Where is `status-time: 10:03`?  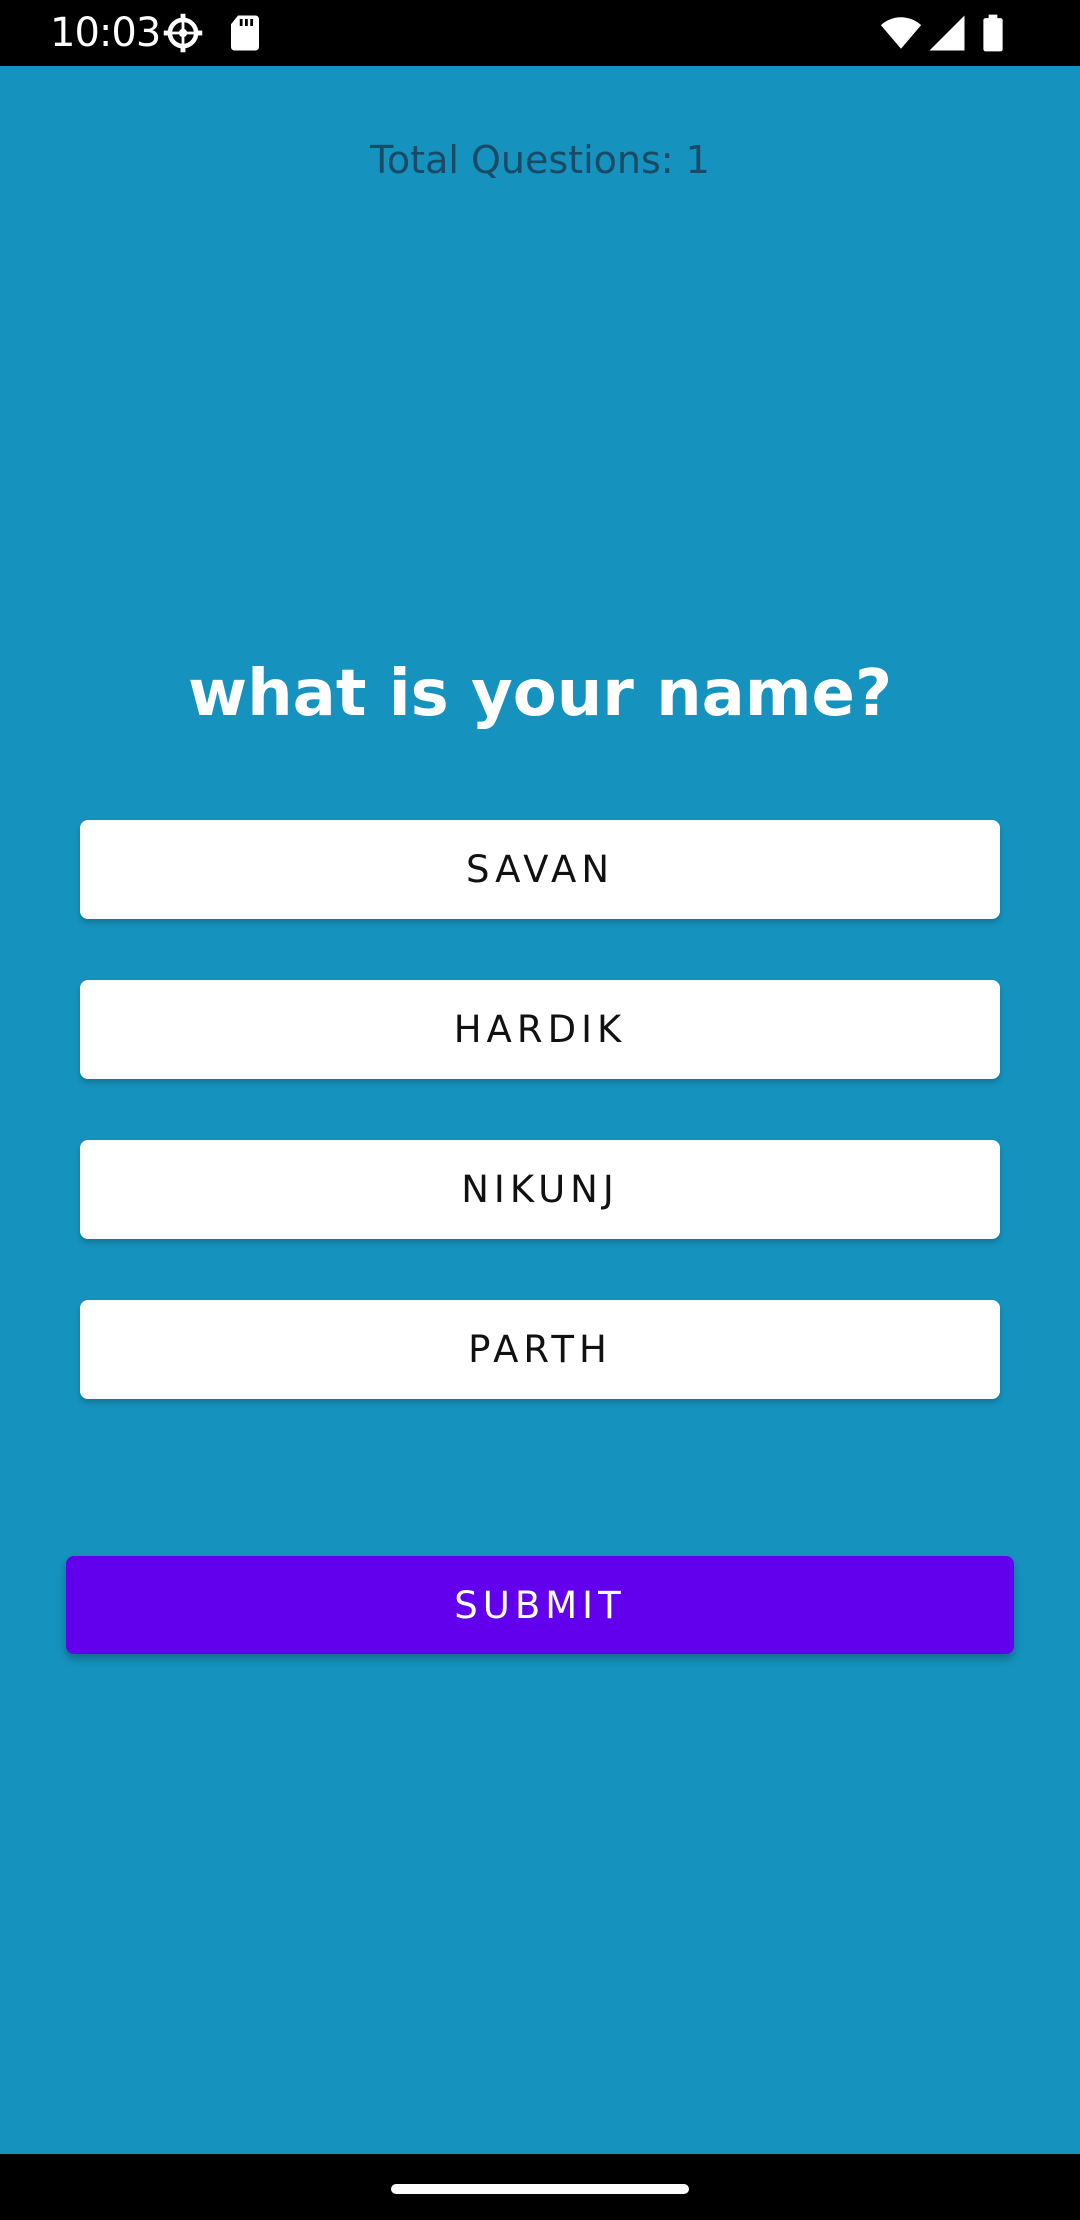
status-time: 10:03 is located at coordinates (105, 33).